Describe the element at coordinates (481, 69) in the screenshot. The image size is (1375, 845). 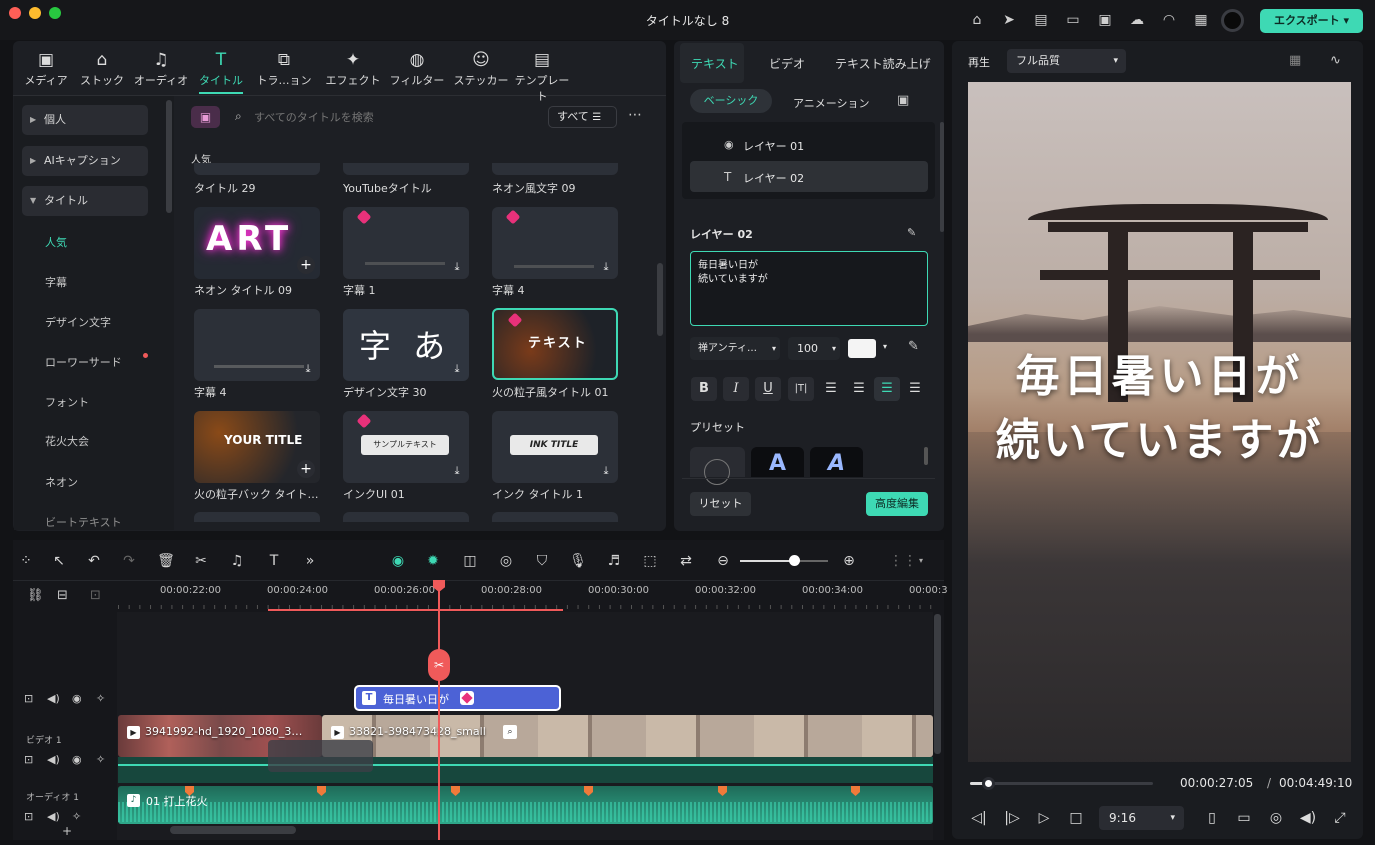
I see `toolbar-sticker-button: ☺ ステッカー` at that location.